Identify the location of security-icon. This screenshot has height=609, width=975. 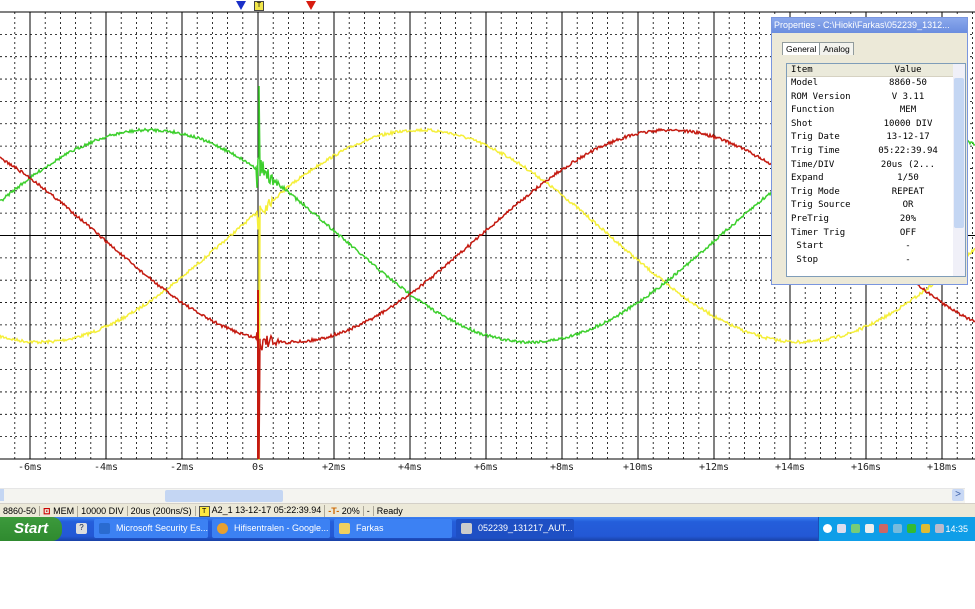
(104, 528).